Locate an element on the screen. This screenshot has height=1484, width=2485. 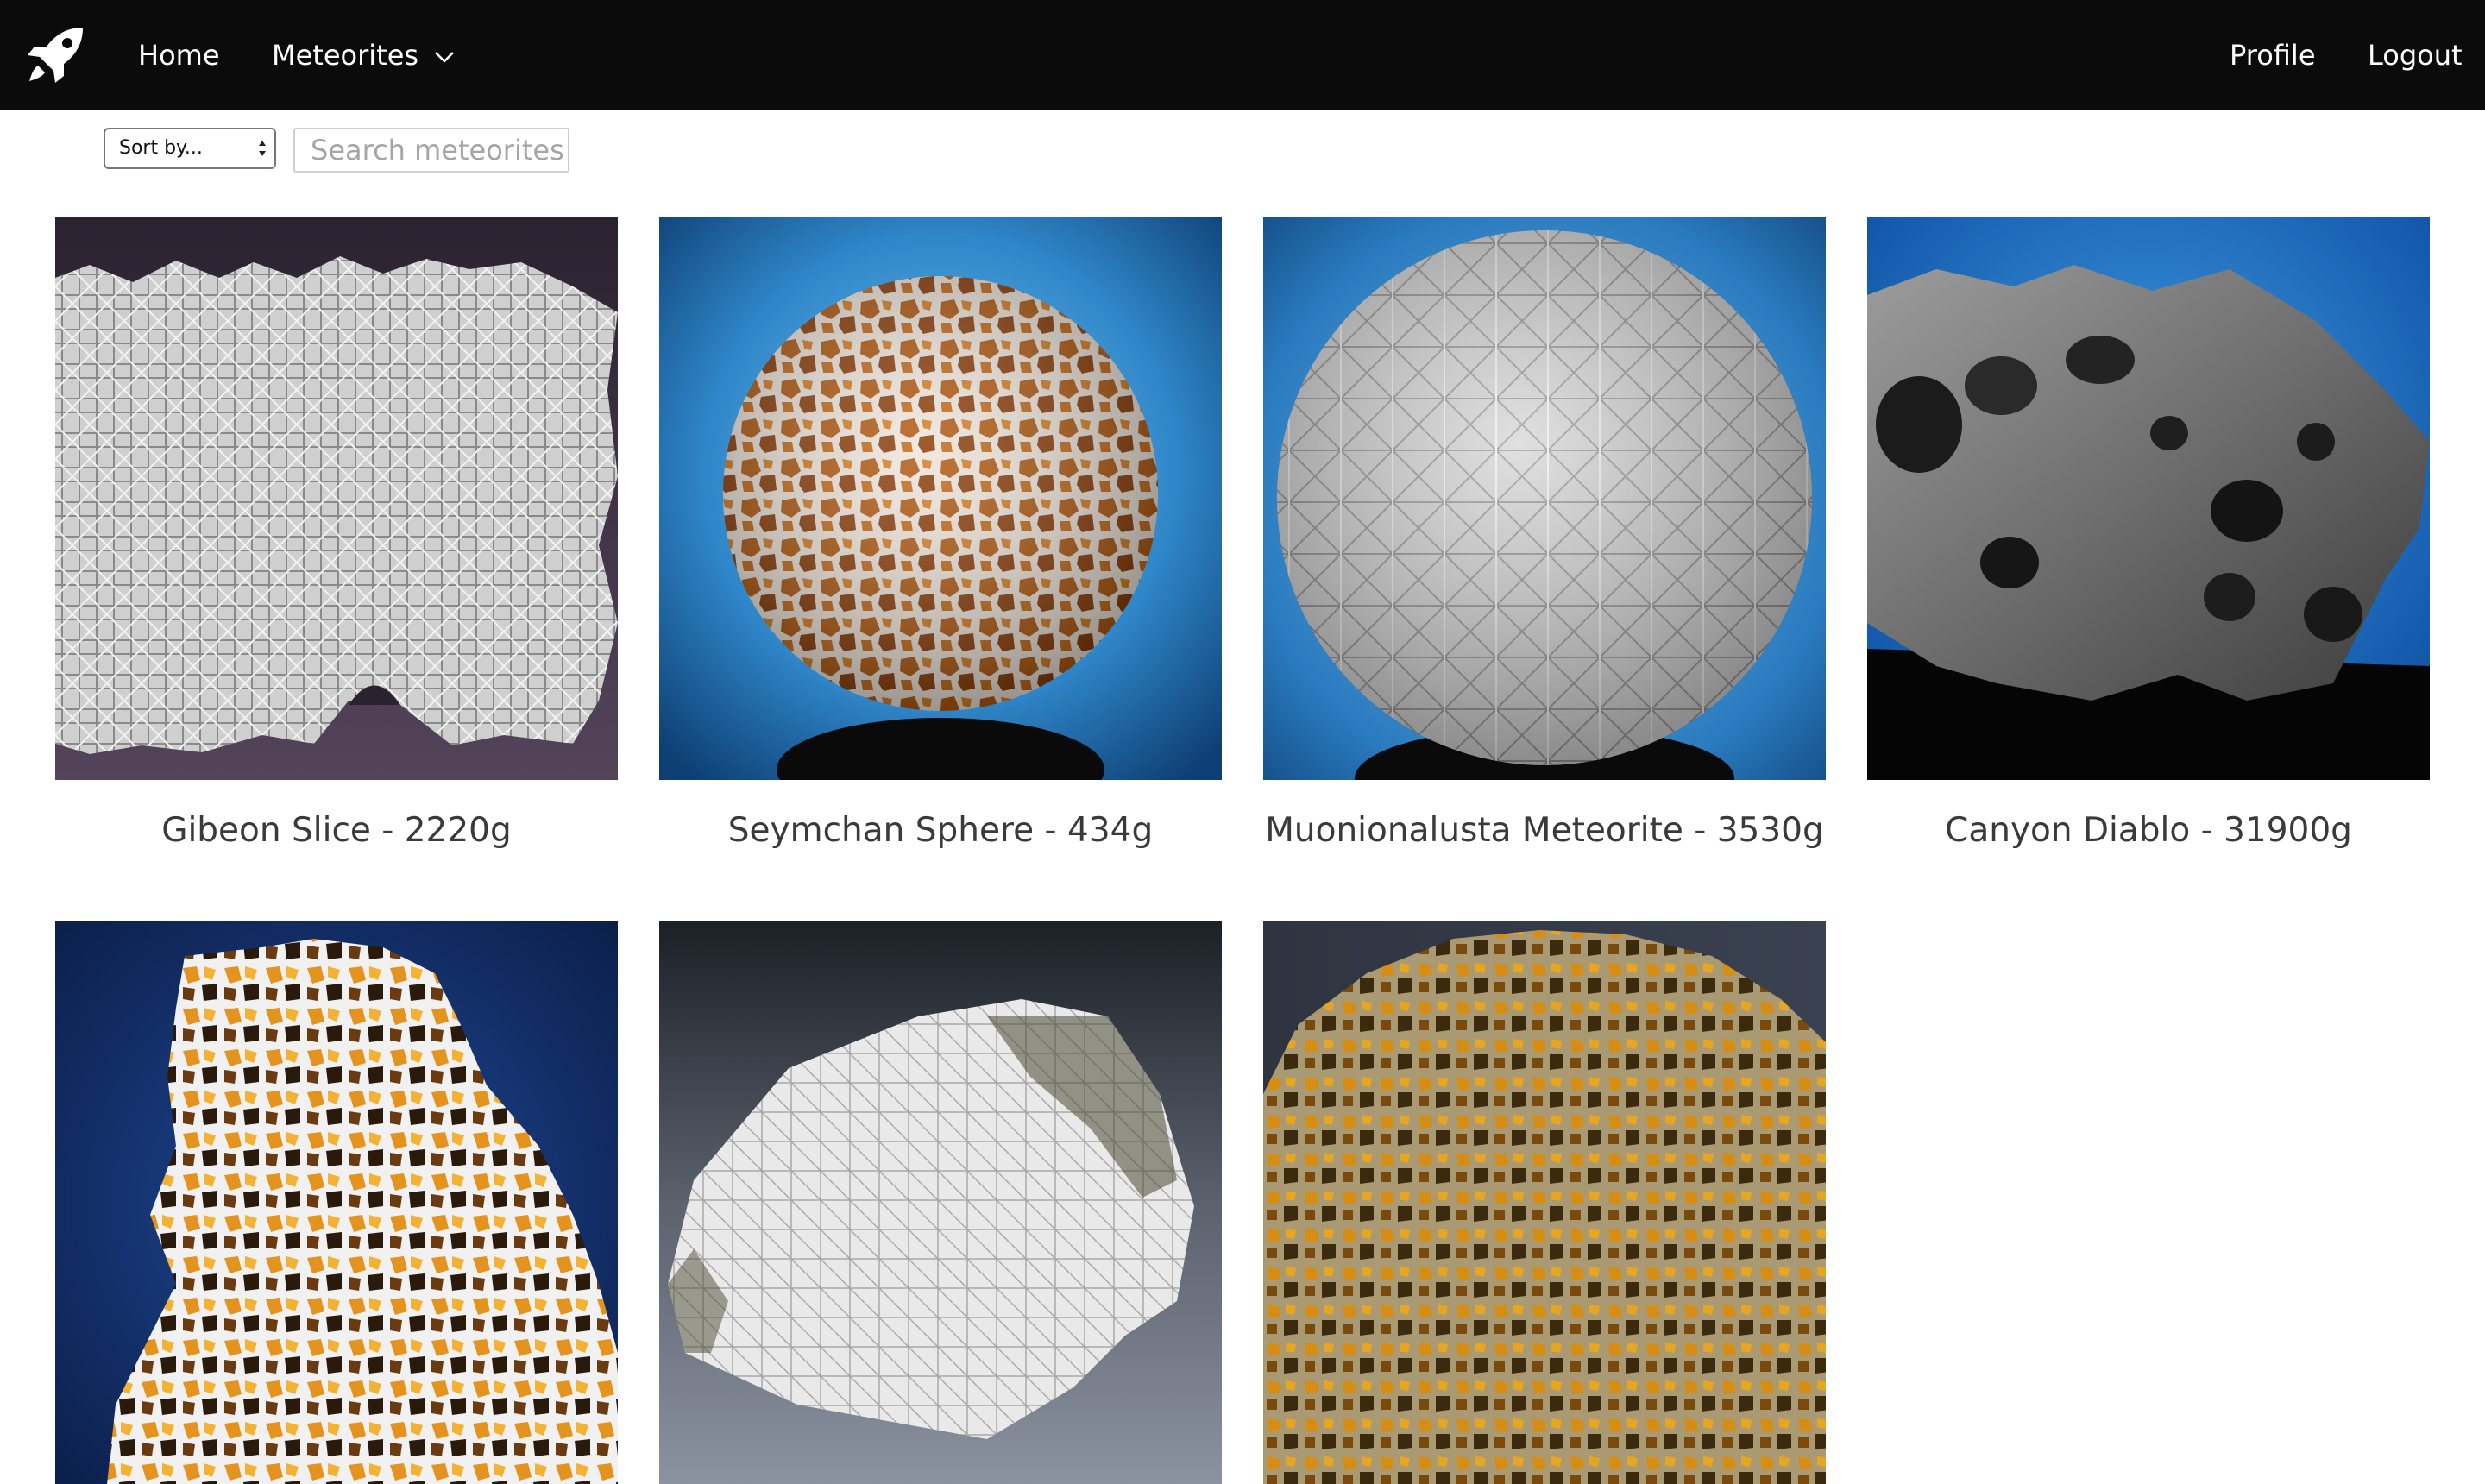
nav-profile-link: Profile is located at coordinates (2273, 55).